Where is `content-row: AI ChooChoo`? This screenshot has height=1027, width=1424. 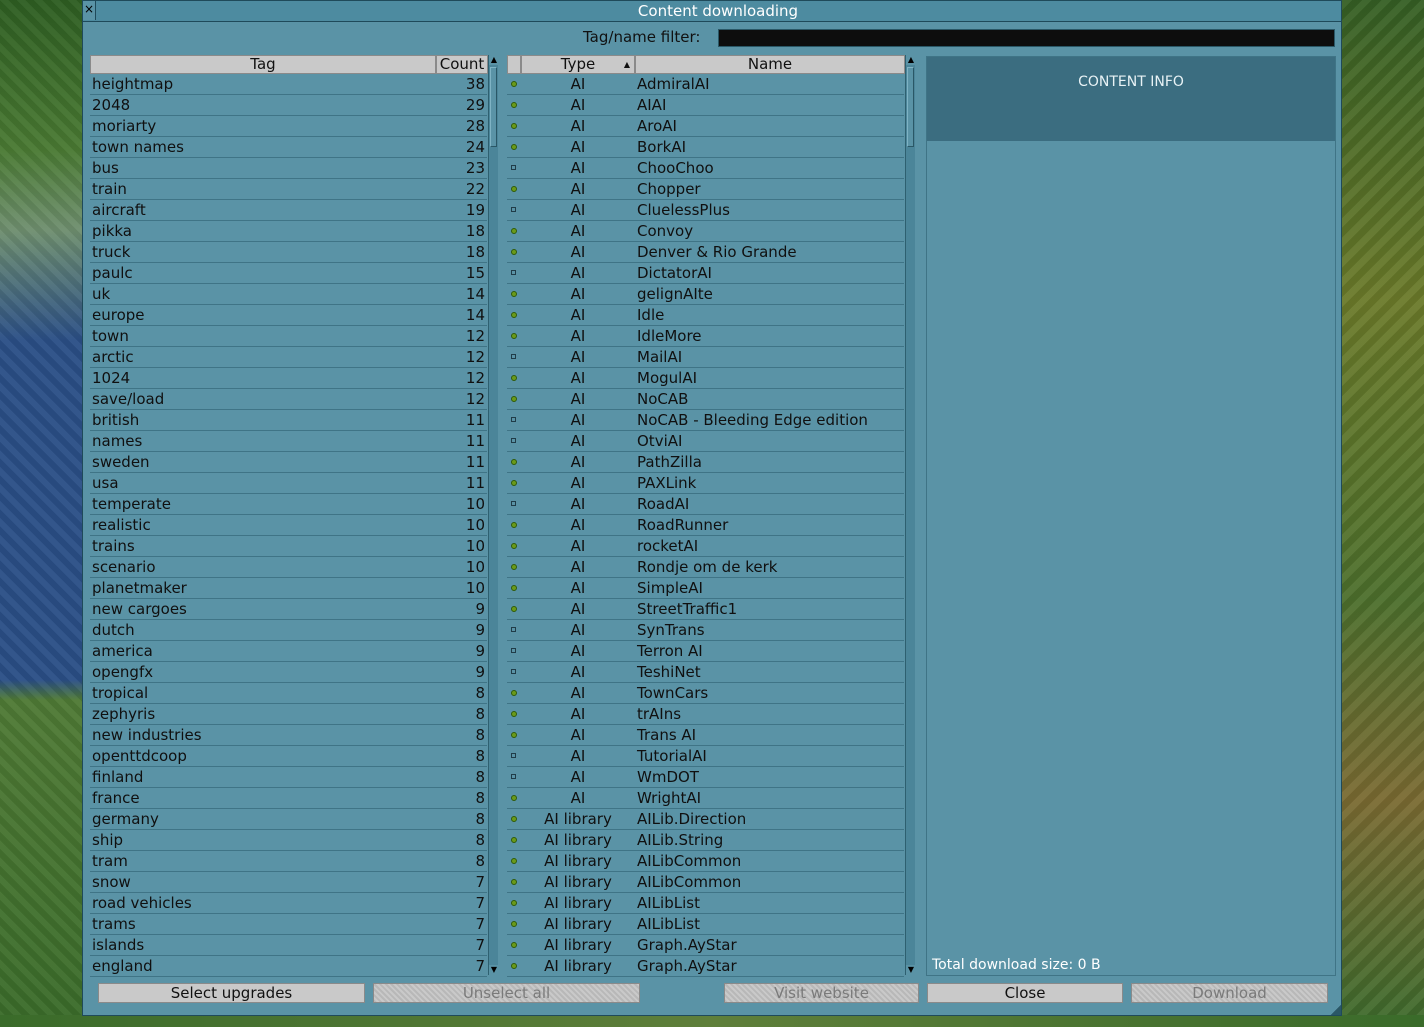 content-row: AI ChooChoo is located at coordinates (705, 168).